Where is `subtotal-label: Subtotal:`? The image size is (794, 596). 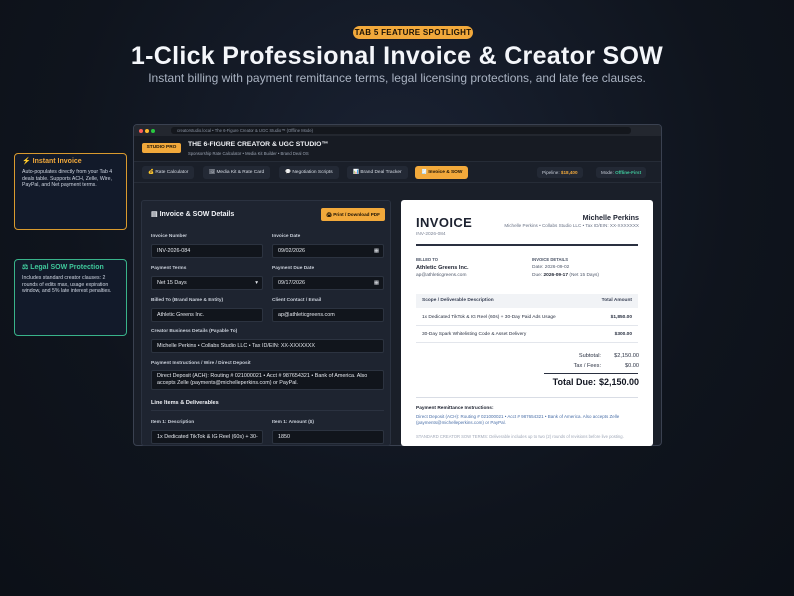 subtotal-label: Subtotal: is located at coordinates (589, 356).